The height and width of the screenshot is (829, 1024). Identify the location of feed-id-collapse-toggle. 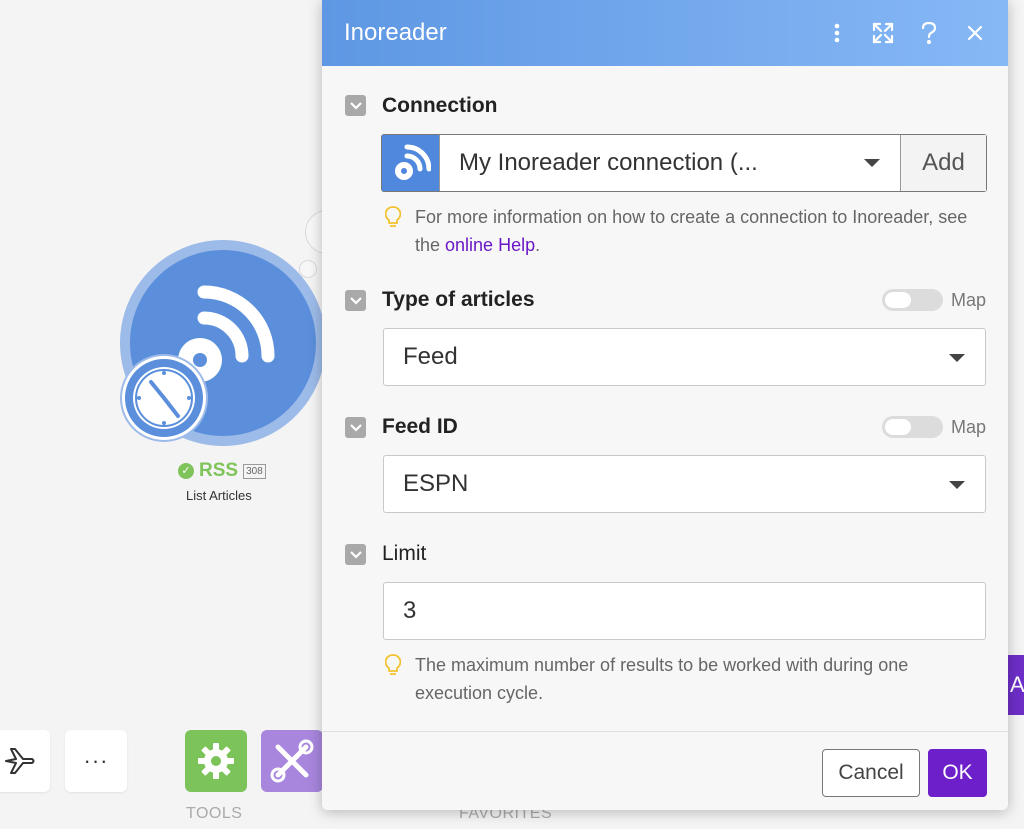
(355, 427).